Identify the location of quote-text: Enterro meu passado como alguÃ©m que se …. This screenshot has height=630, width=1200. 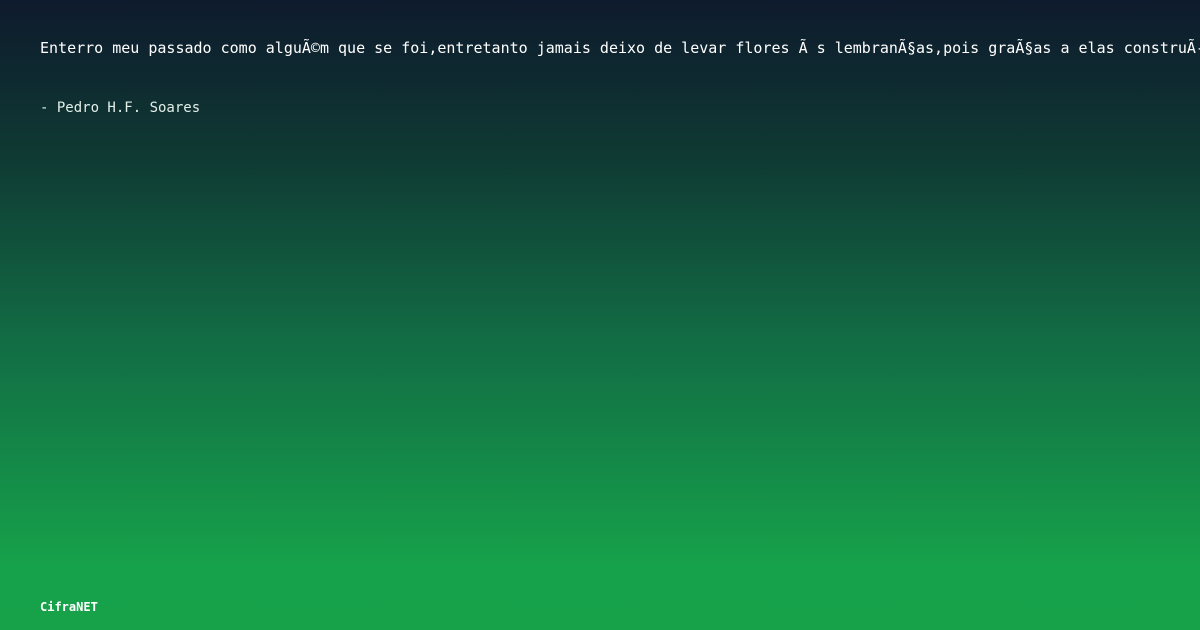
(620, 48).